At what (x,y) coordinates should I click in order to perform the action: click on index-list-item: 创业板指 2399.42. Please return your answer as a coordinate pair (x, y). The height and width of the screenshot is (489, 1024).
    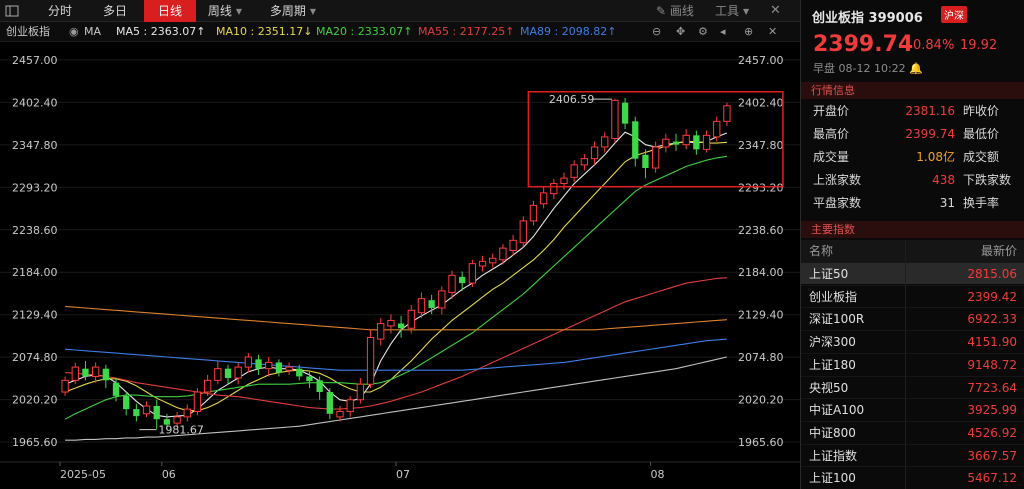
    Looking at the image, I should click on (912, 295).